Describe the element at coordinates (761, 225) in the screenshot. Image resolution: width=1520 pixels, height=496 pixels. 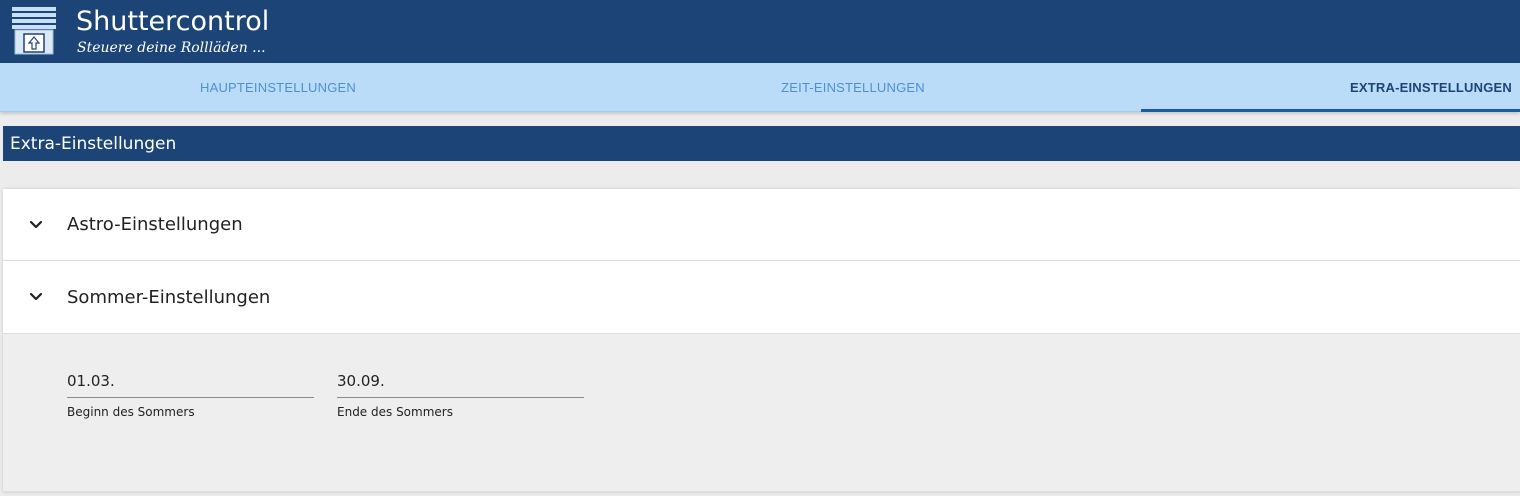
I see `accordion-item-astro: Astro-Einstellungen` at that location.